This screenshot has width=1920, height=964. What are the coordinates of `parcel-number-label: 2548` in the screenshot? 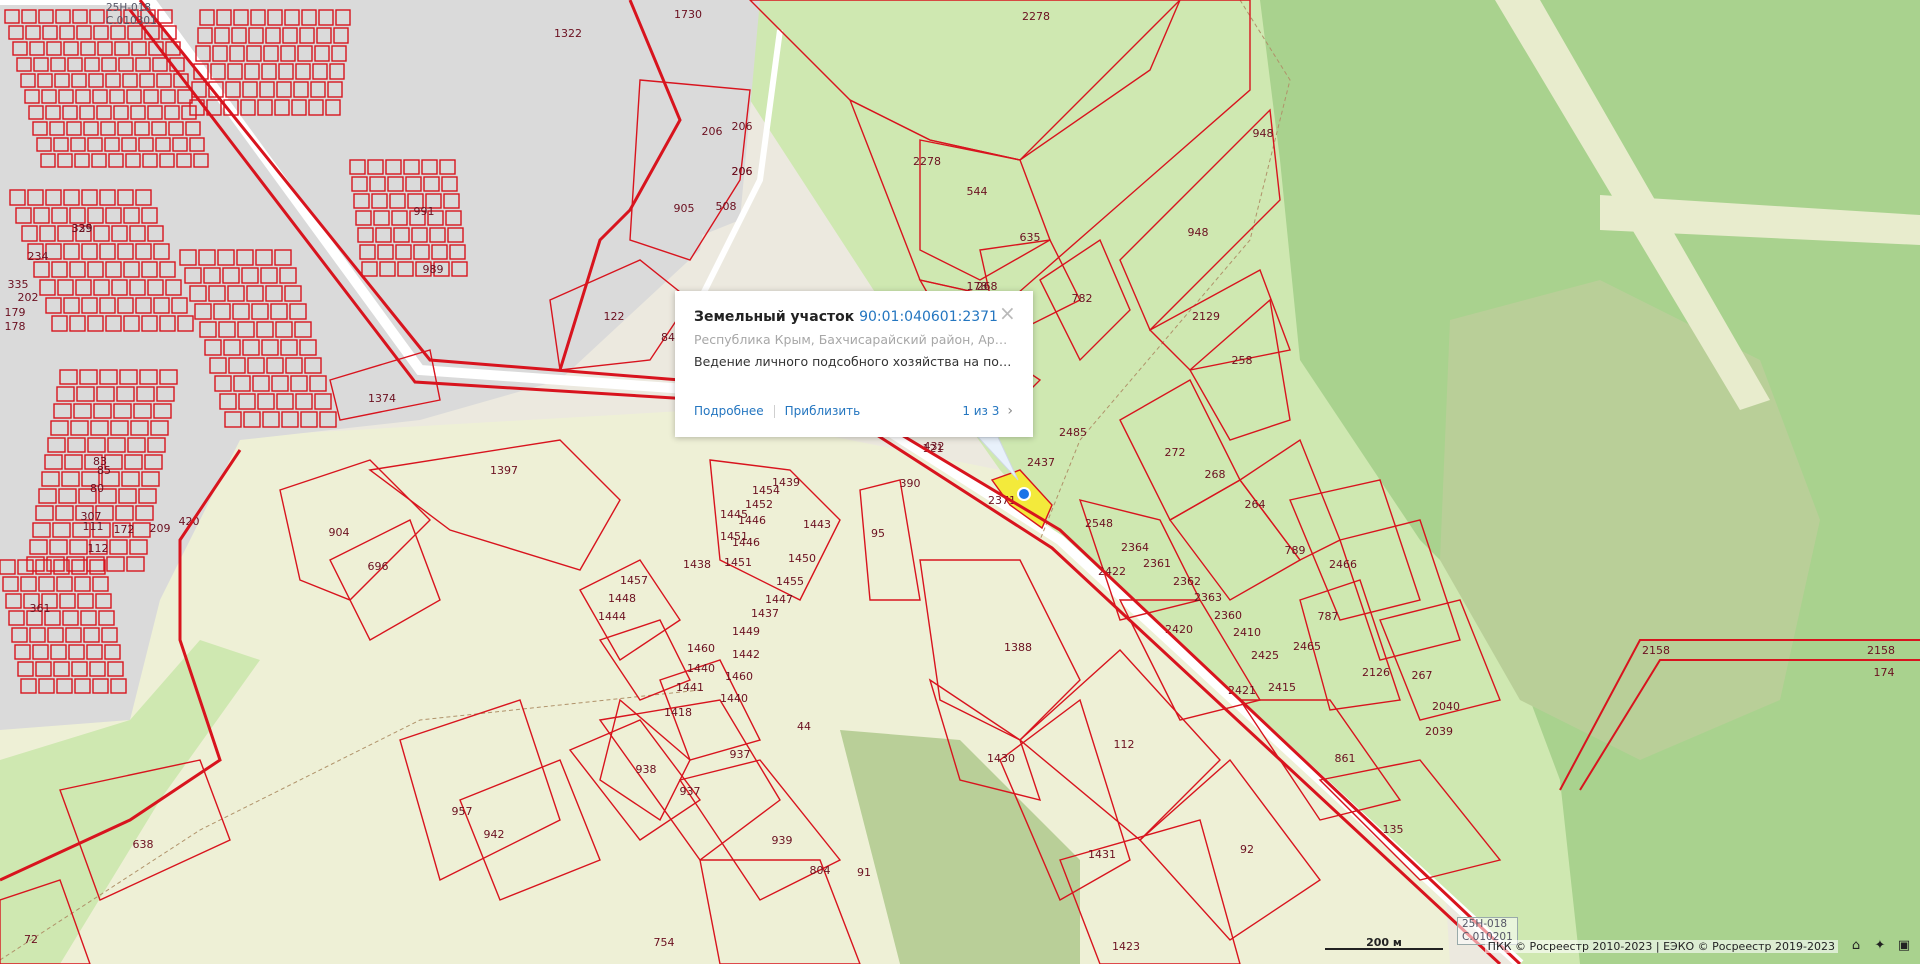 It's located at (1099, 523).